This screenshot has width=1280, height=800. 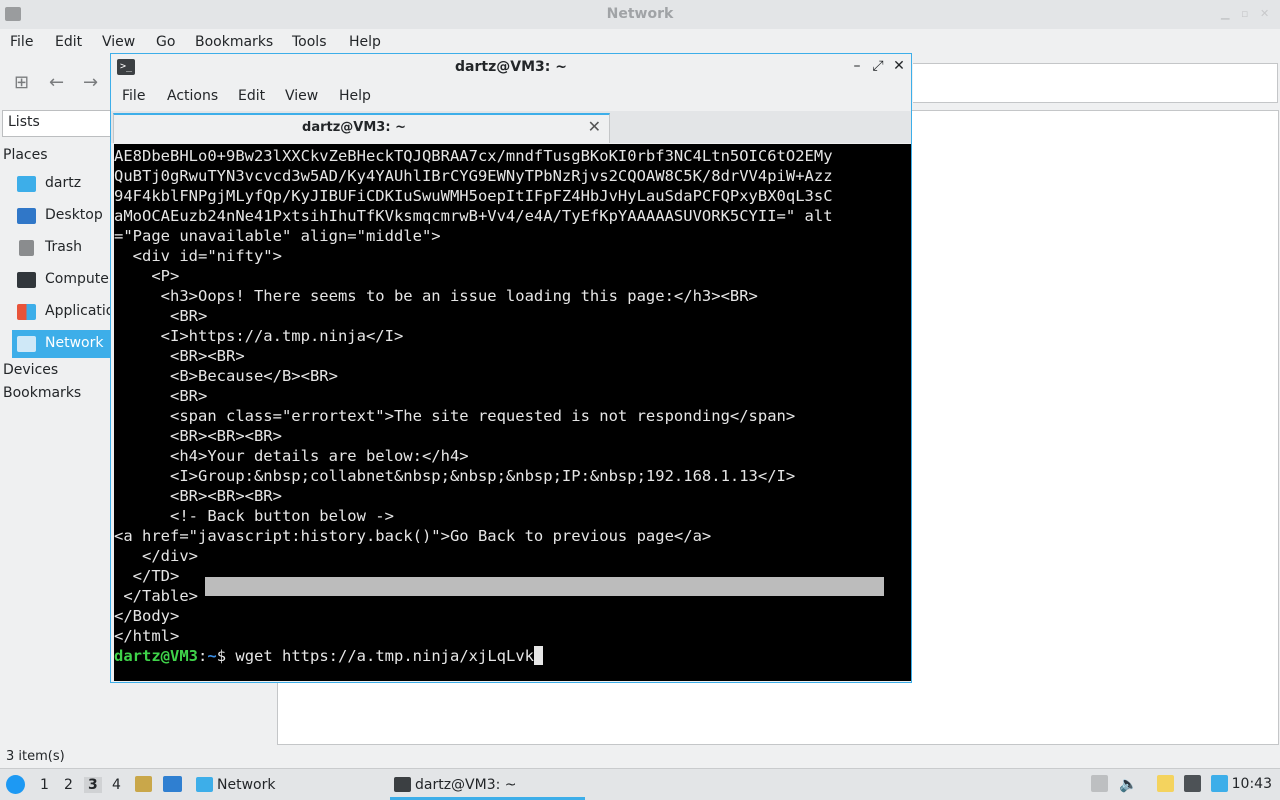 I want to click on network-status-icon, so click(x=1192, y=783).